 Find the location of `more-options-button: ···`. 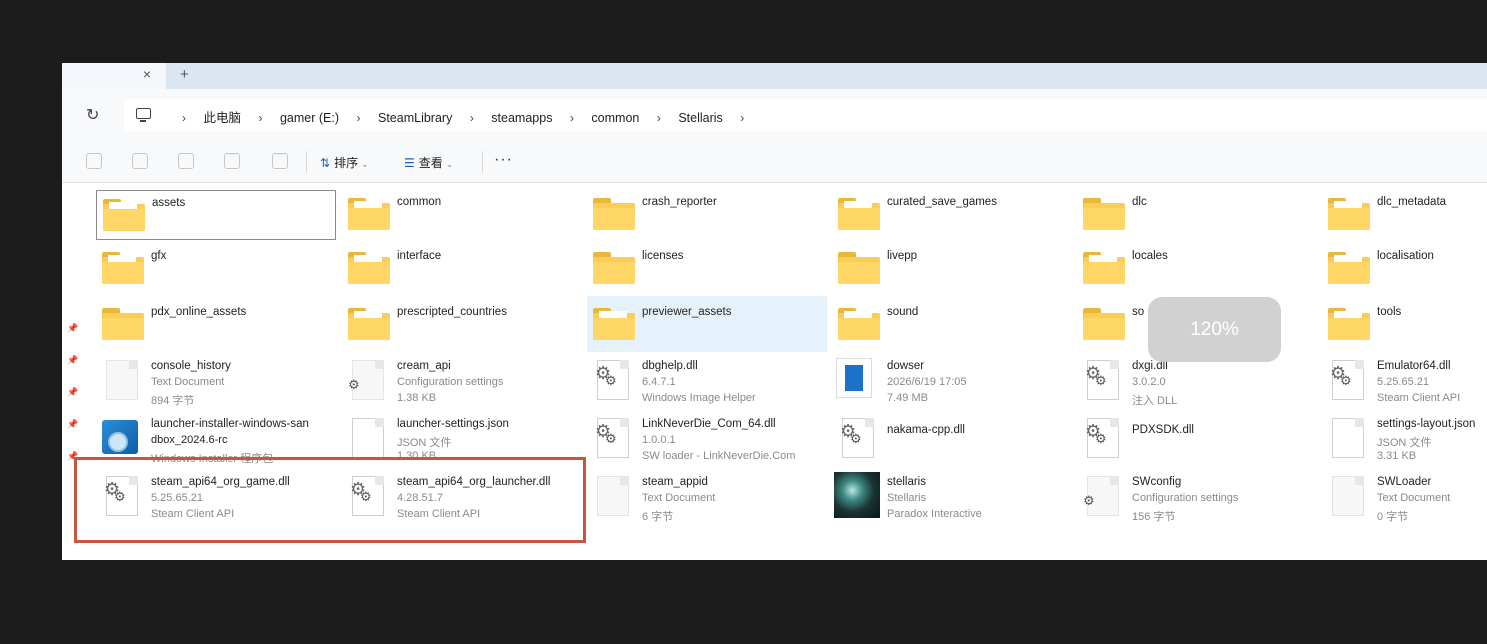

more-options-button: ··· is located at coordinates (503, 160).